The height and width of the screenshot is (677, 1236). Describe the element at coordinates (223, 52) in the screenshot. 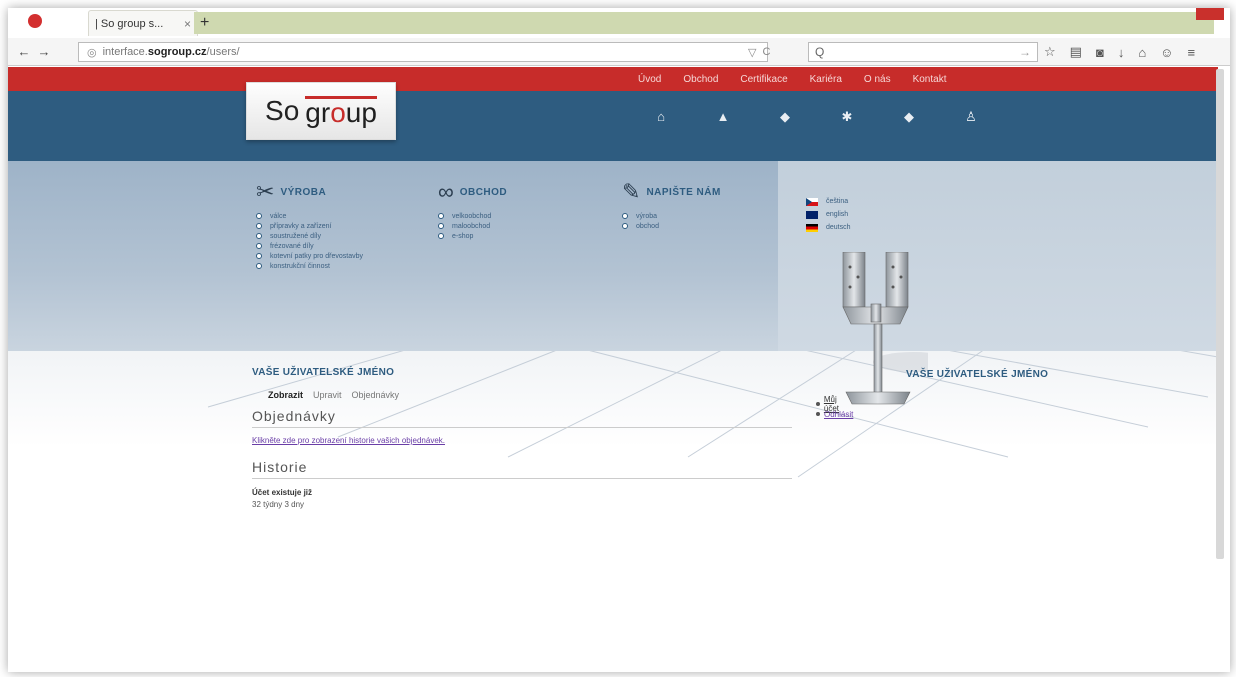

I see `url-path: /users/` at that location.